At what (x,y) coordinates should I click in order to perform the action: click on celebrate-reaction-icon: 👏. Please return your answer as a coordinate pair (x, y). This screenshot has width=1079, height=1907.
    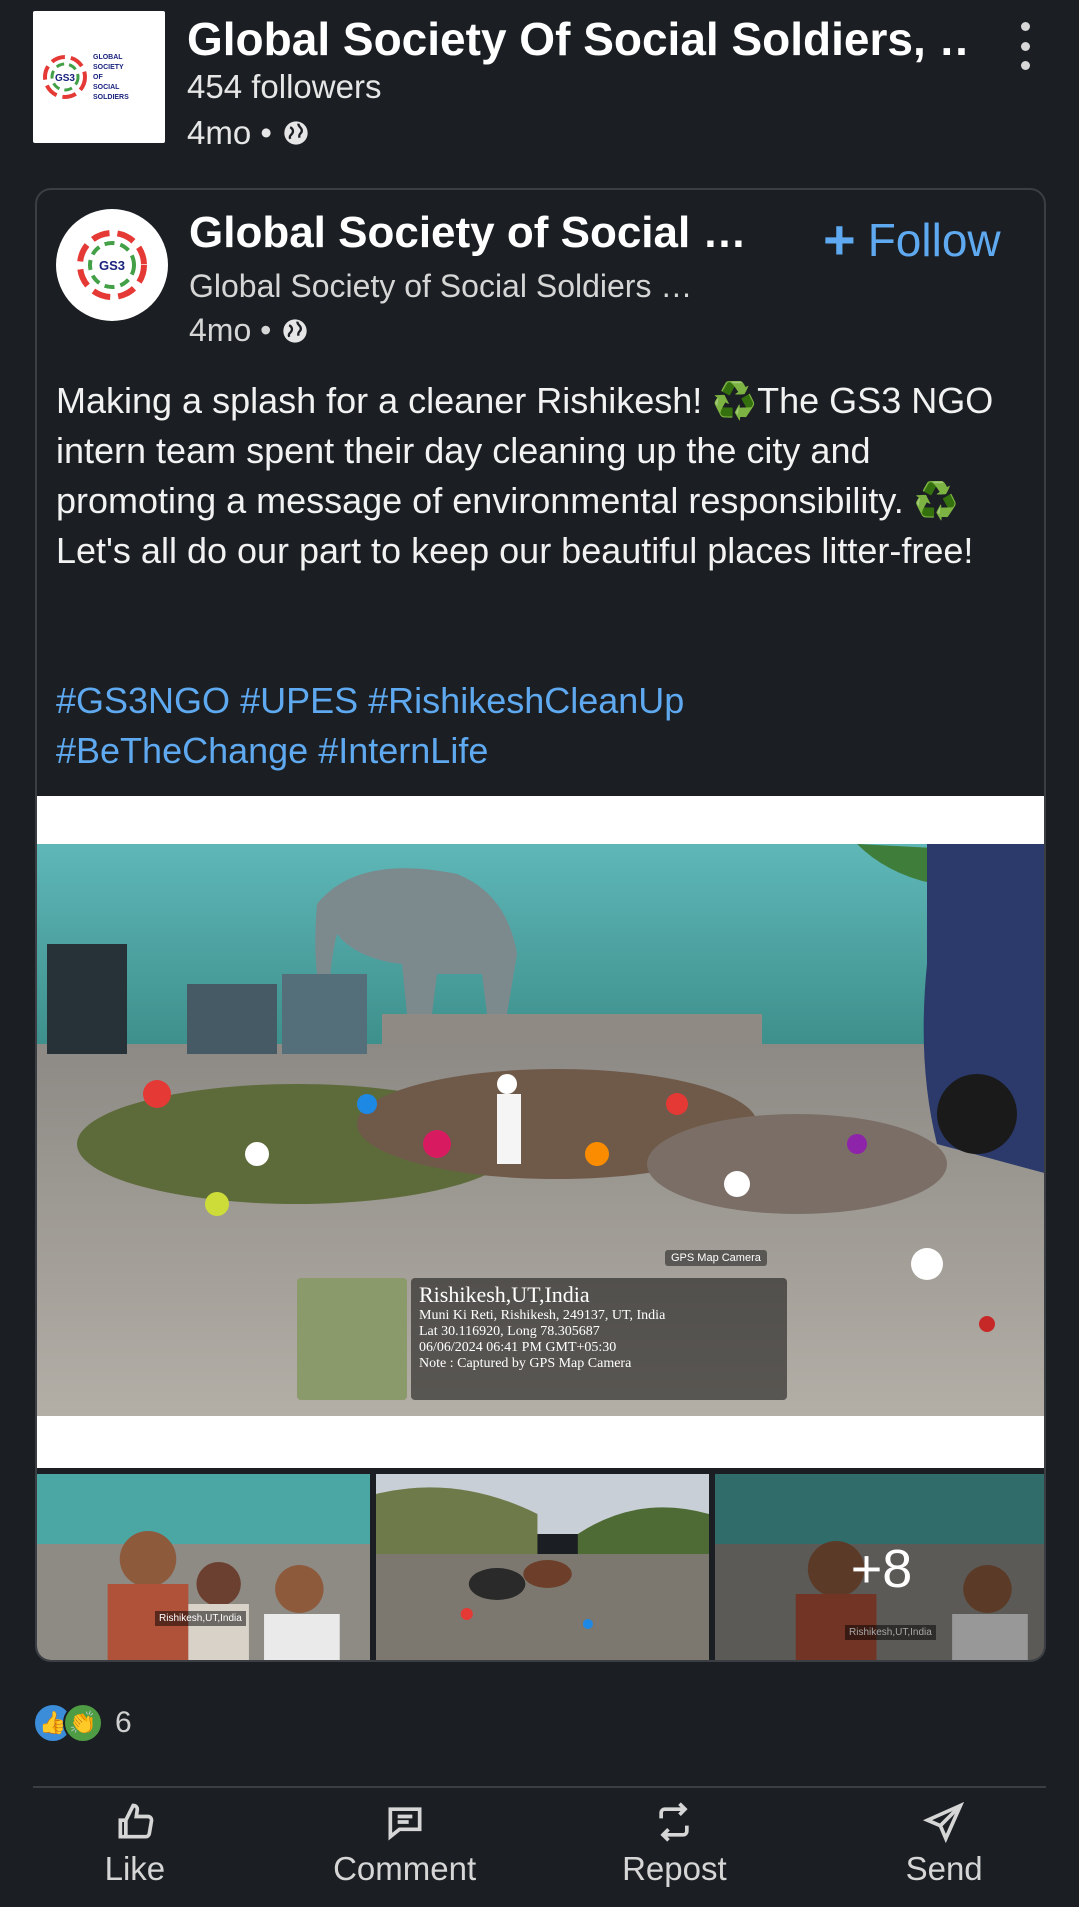
    Looking at the image, I should click on (83, 1723).